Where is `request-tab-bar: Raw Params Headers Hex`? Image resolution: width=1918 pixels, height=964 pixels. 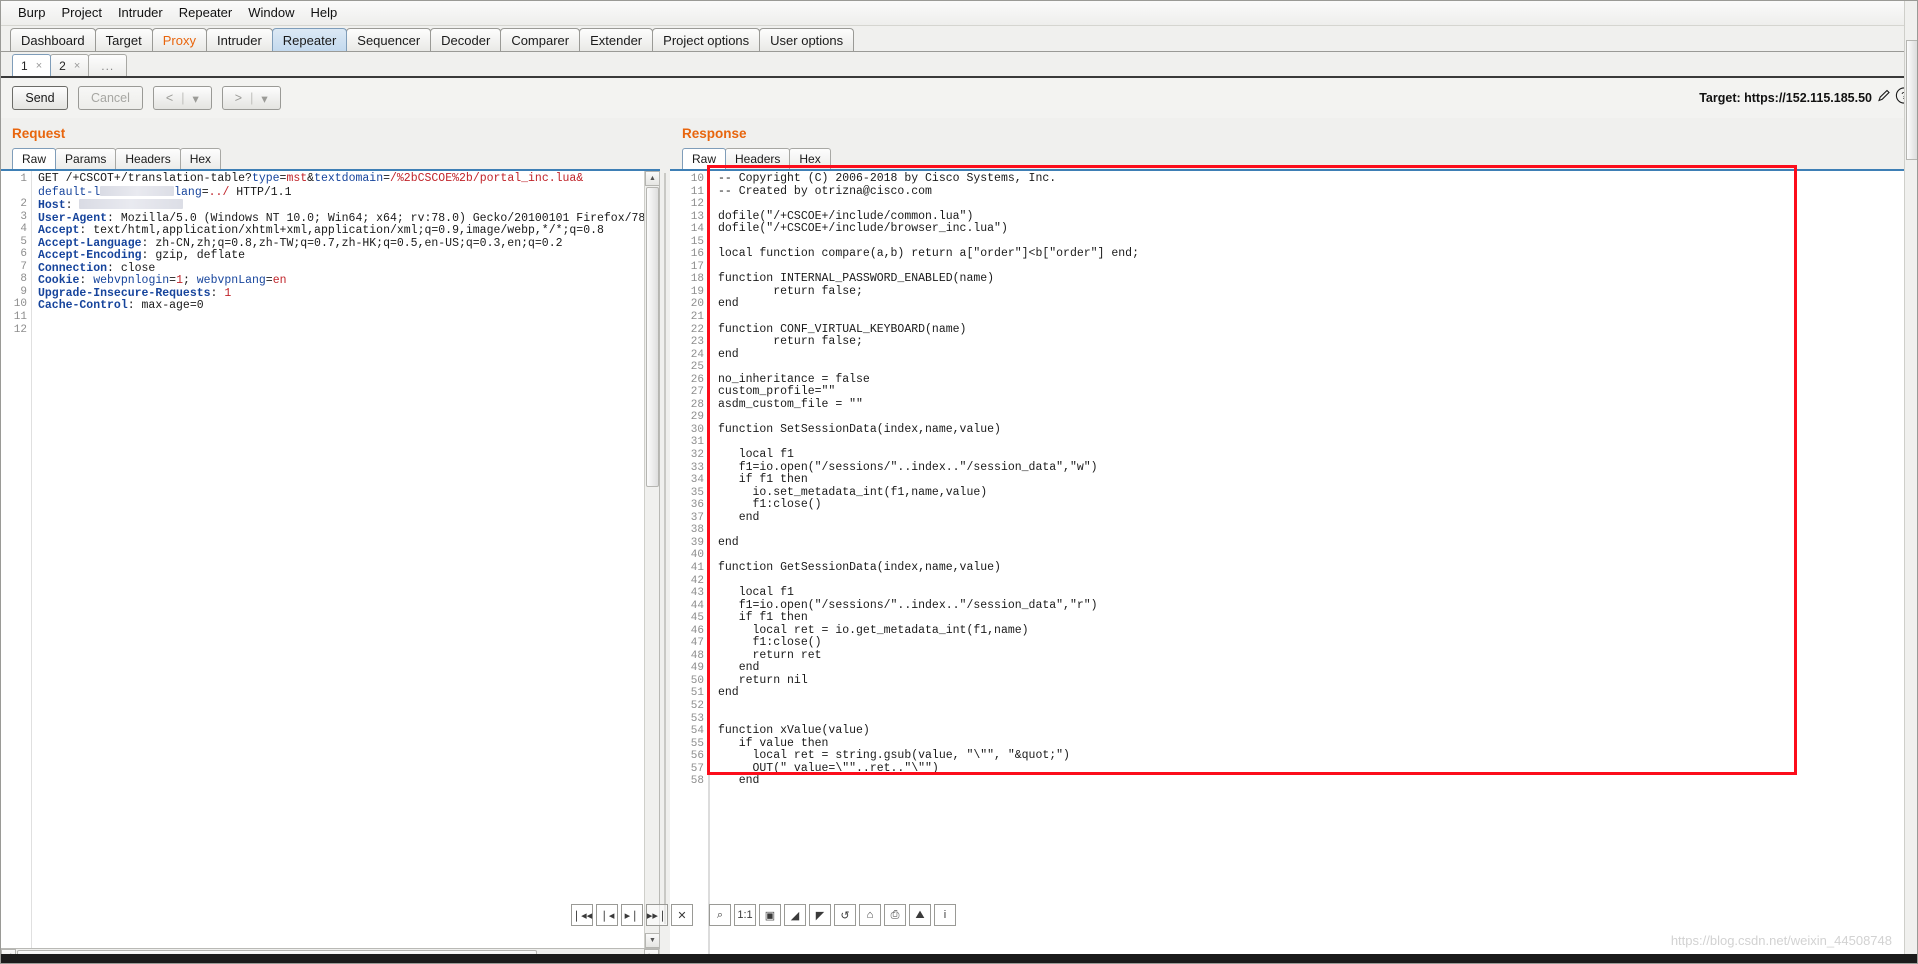 request-tab-bar: Raw Params Headers Hex is located at coordinates (330, 159).